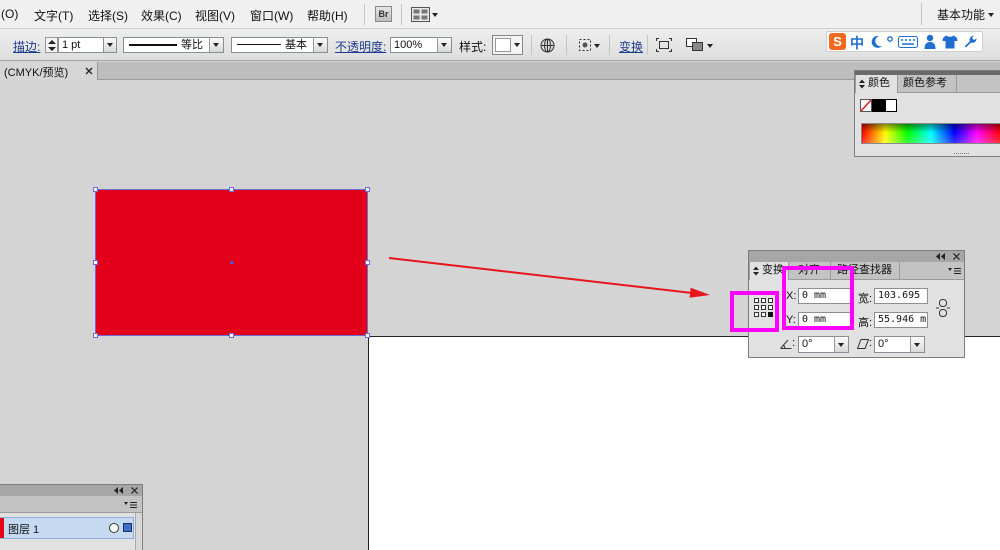 The width and height of the screenshot is (1000, 550). What do you see at coordinates (856, 256) in the screenshot?
I see `panel-title-bar` at bounding box center [856, 256].